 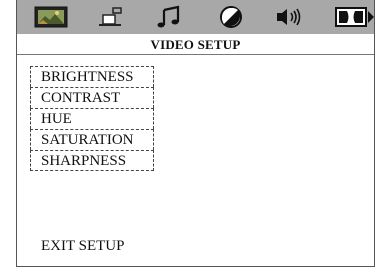 What do you see at coordinates (354, 17) in the screenshot?
I see `dolby-icon` at bounding box center [354, 17].